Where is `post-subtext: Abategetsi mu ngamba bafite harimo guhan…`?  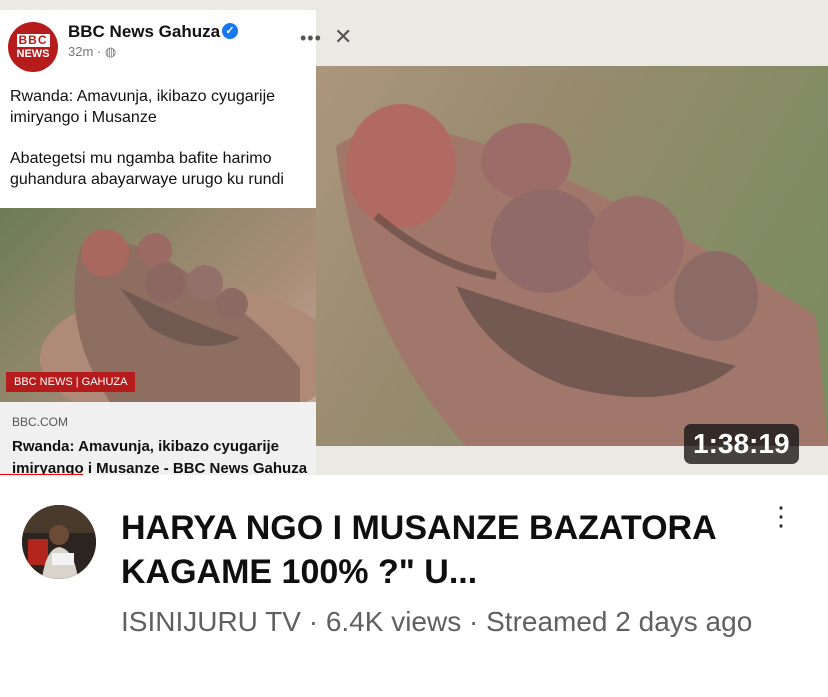 post-subtext: Abategetsi mu ngamba bafite harimo guhan… is located at coordinates (147, 169).